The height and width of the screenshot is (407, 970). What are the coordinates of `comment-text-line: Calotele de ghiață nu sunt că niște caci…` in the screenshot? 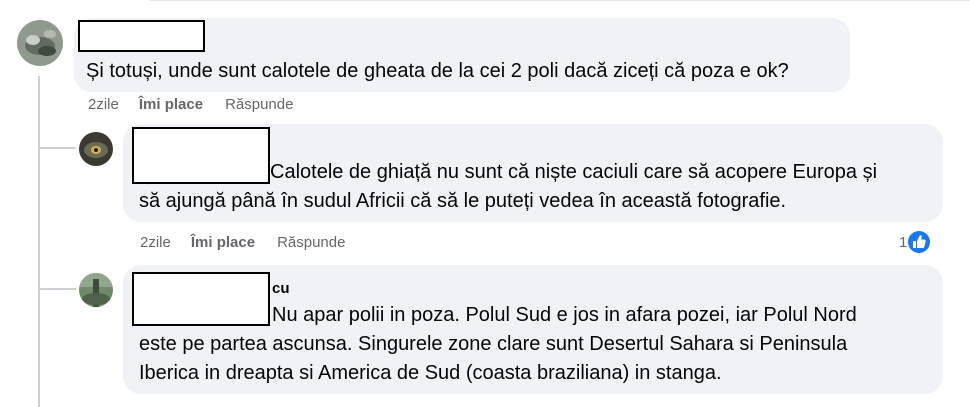 It's located at (574, 172).